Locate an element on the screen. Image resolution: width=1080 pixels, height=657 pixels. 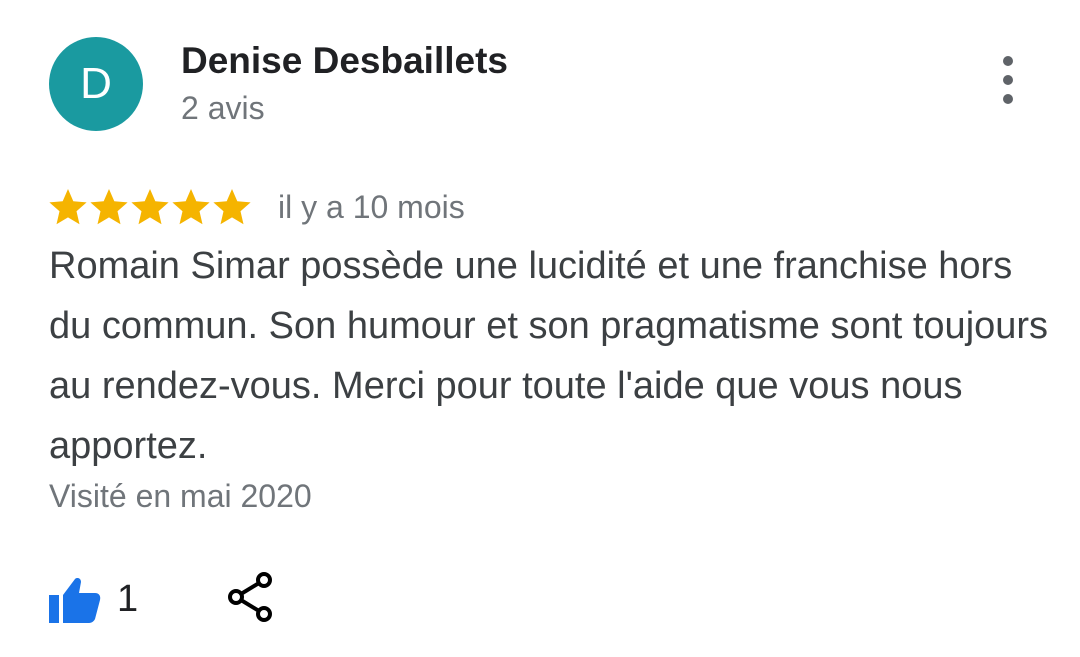
author-name: Denise Desbaillets is located at coordinates (344, 61).